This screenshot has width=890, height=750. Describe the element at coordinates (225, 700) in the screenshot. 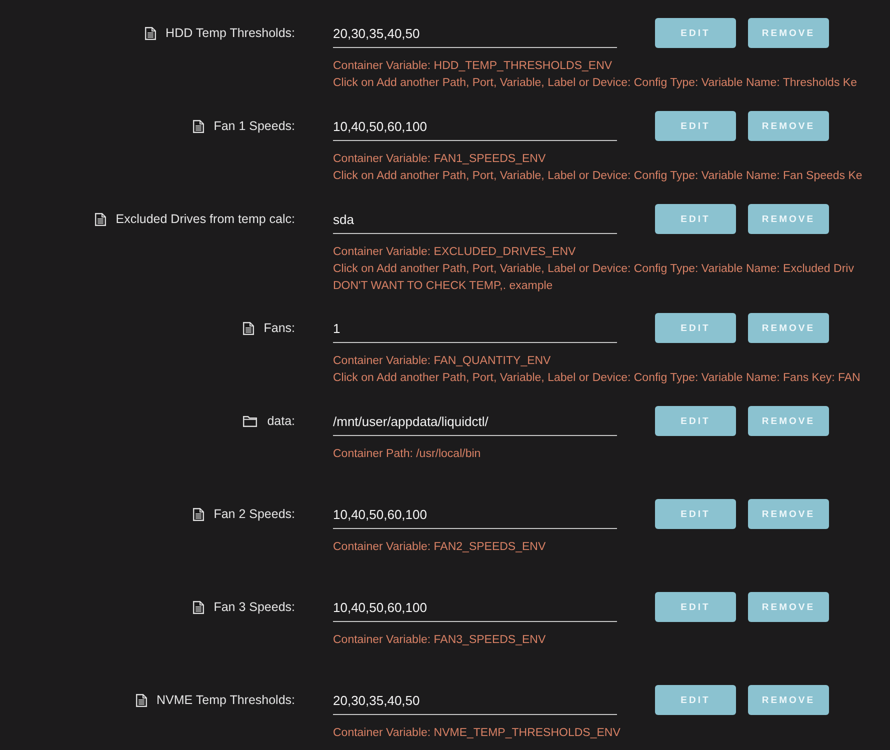

I see `field-label: NVME Temp Thresholds:` at that location.